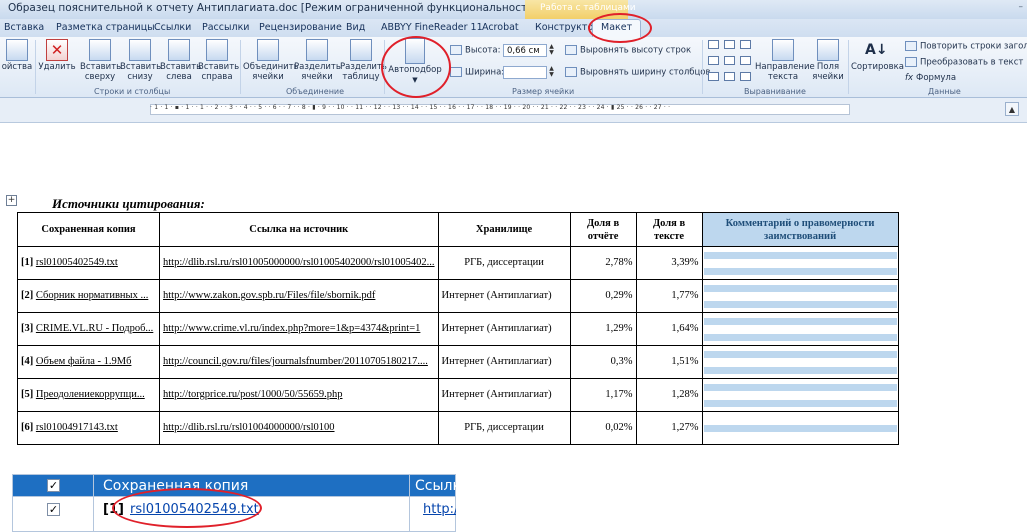 The height and width of the screenshot is (532, 1027). I want to click on height-input: 0,66 см, so click(525, 50).